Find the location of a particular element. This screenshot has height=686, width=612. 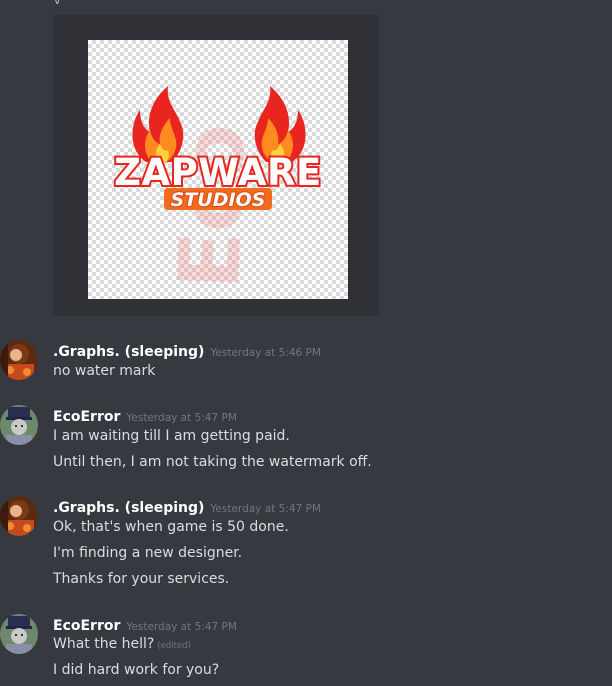

message-header: .Graphs. (sleeping) Yesterday at 5:46 PM is located at coordinates (187, 350).